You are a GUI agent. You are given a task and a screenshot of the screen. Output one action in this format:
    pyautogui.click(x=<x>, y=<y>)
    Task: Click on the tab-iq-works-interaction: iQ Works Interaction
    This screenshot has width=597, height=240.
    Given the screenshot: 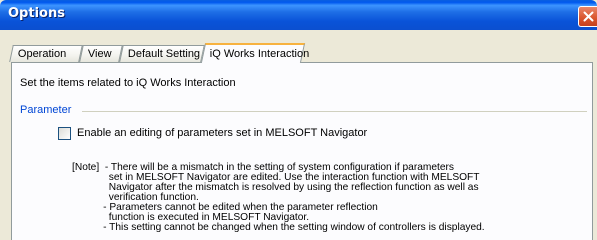 What is the action you would take?
    pyautogui.click(x=254, y=53)
    